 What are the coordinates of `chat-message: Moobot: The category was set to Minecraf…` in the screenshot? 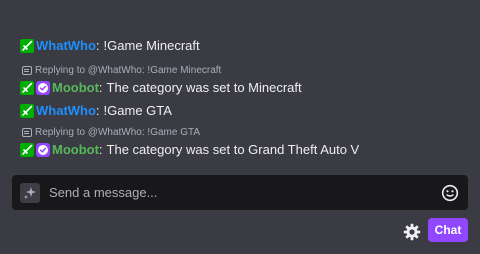 It's located at (245, 88).